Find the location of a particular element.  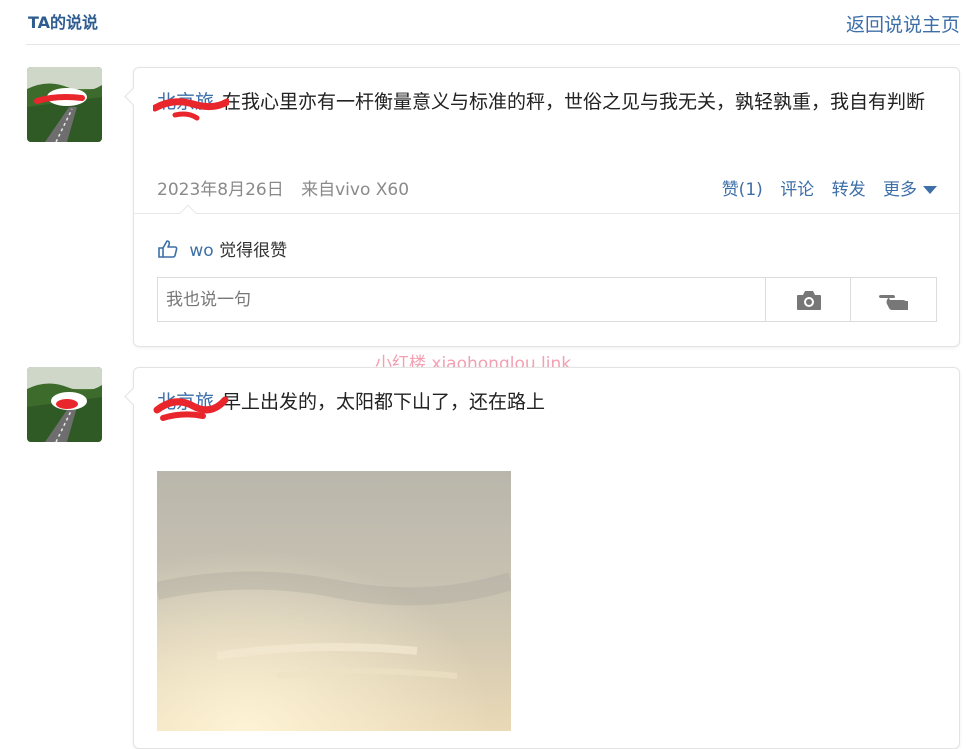

likes-summary: wo 觉得很赞 is located at coordinates (222, 248).